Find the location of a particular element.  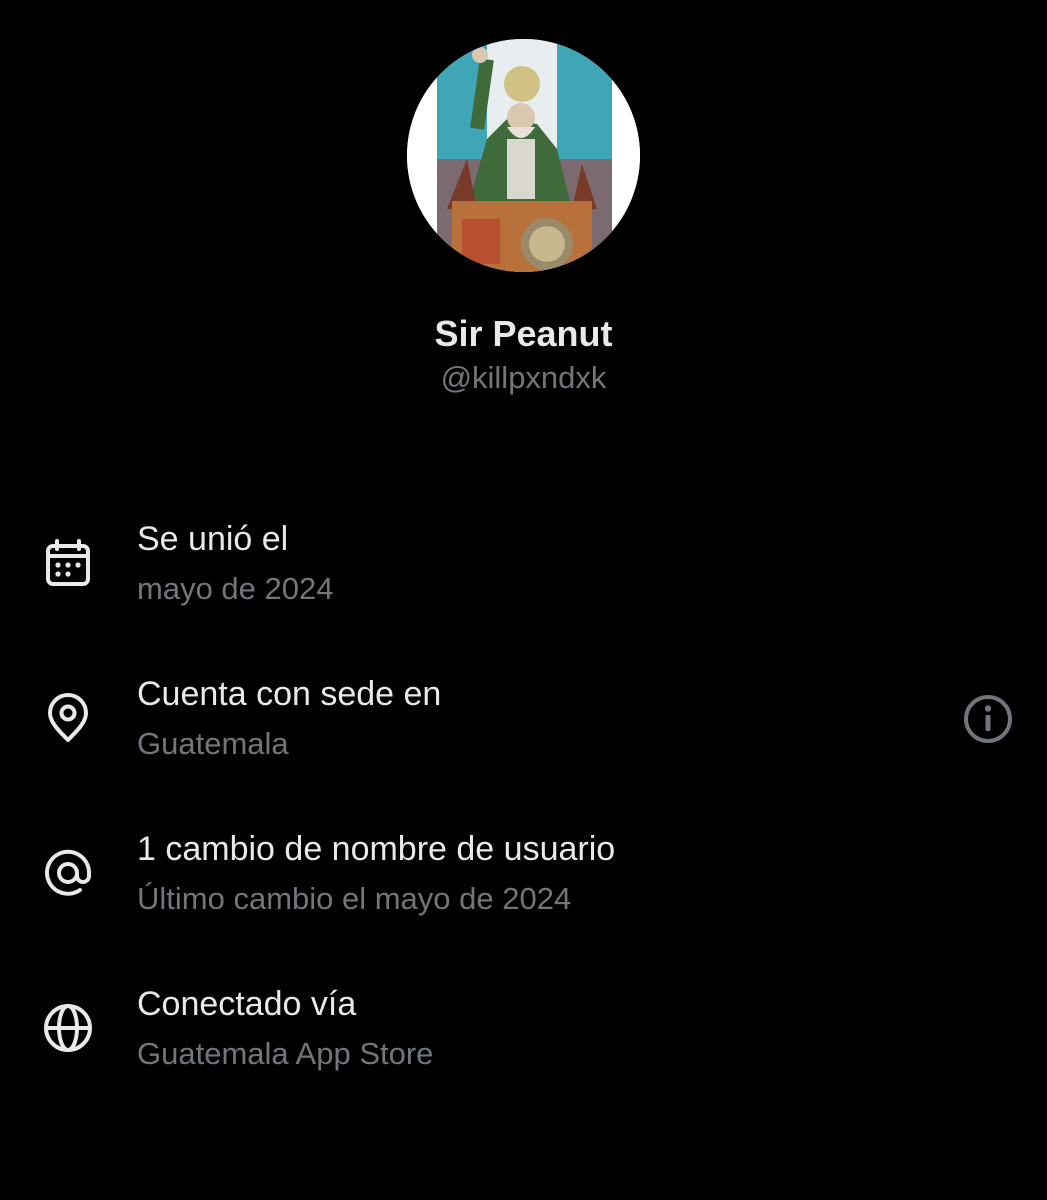

account-location-row: Cuenta con sede en Guatemala is located at coordinates (523, 727).